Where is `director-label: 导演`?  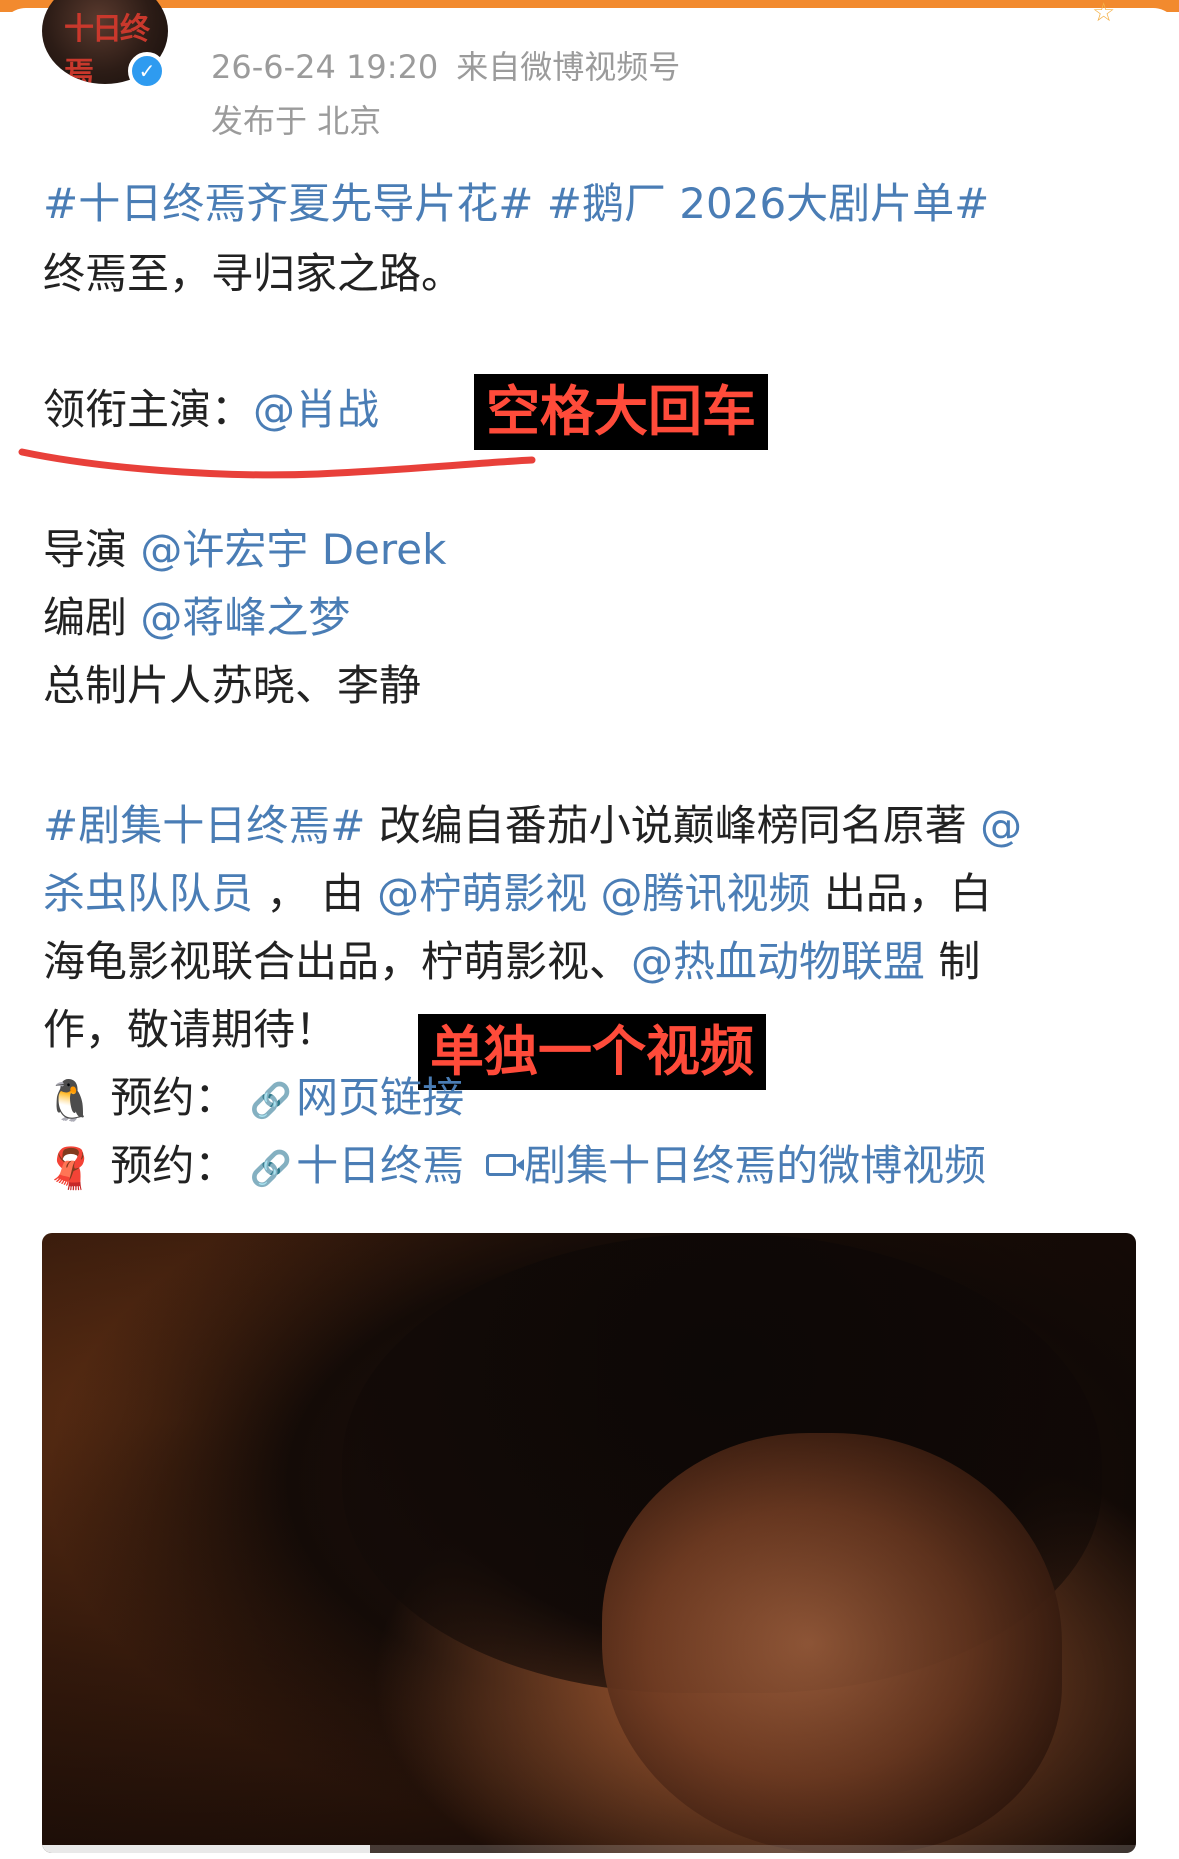 director-label: 导演 is located at coordinates (92, 549).